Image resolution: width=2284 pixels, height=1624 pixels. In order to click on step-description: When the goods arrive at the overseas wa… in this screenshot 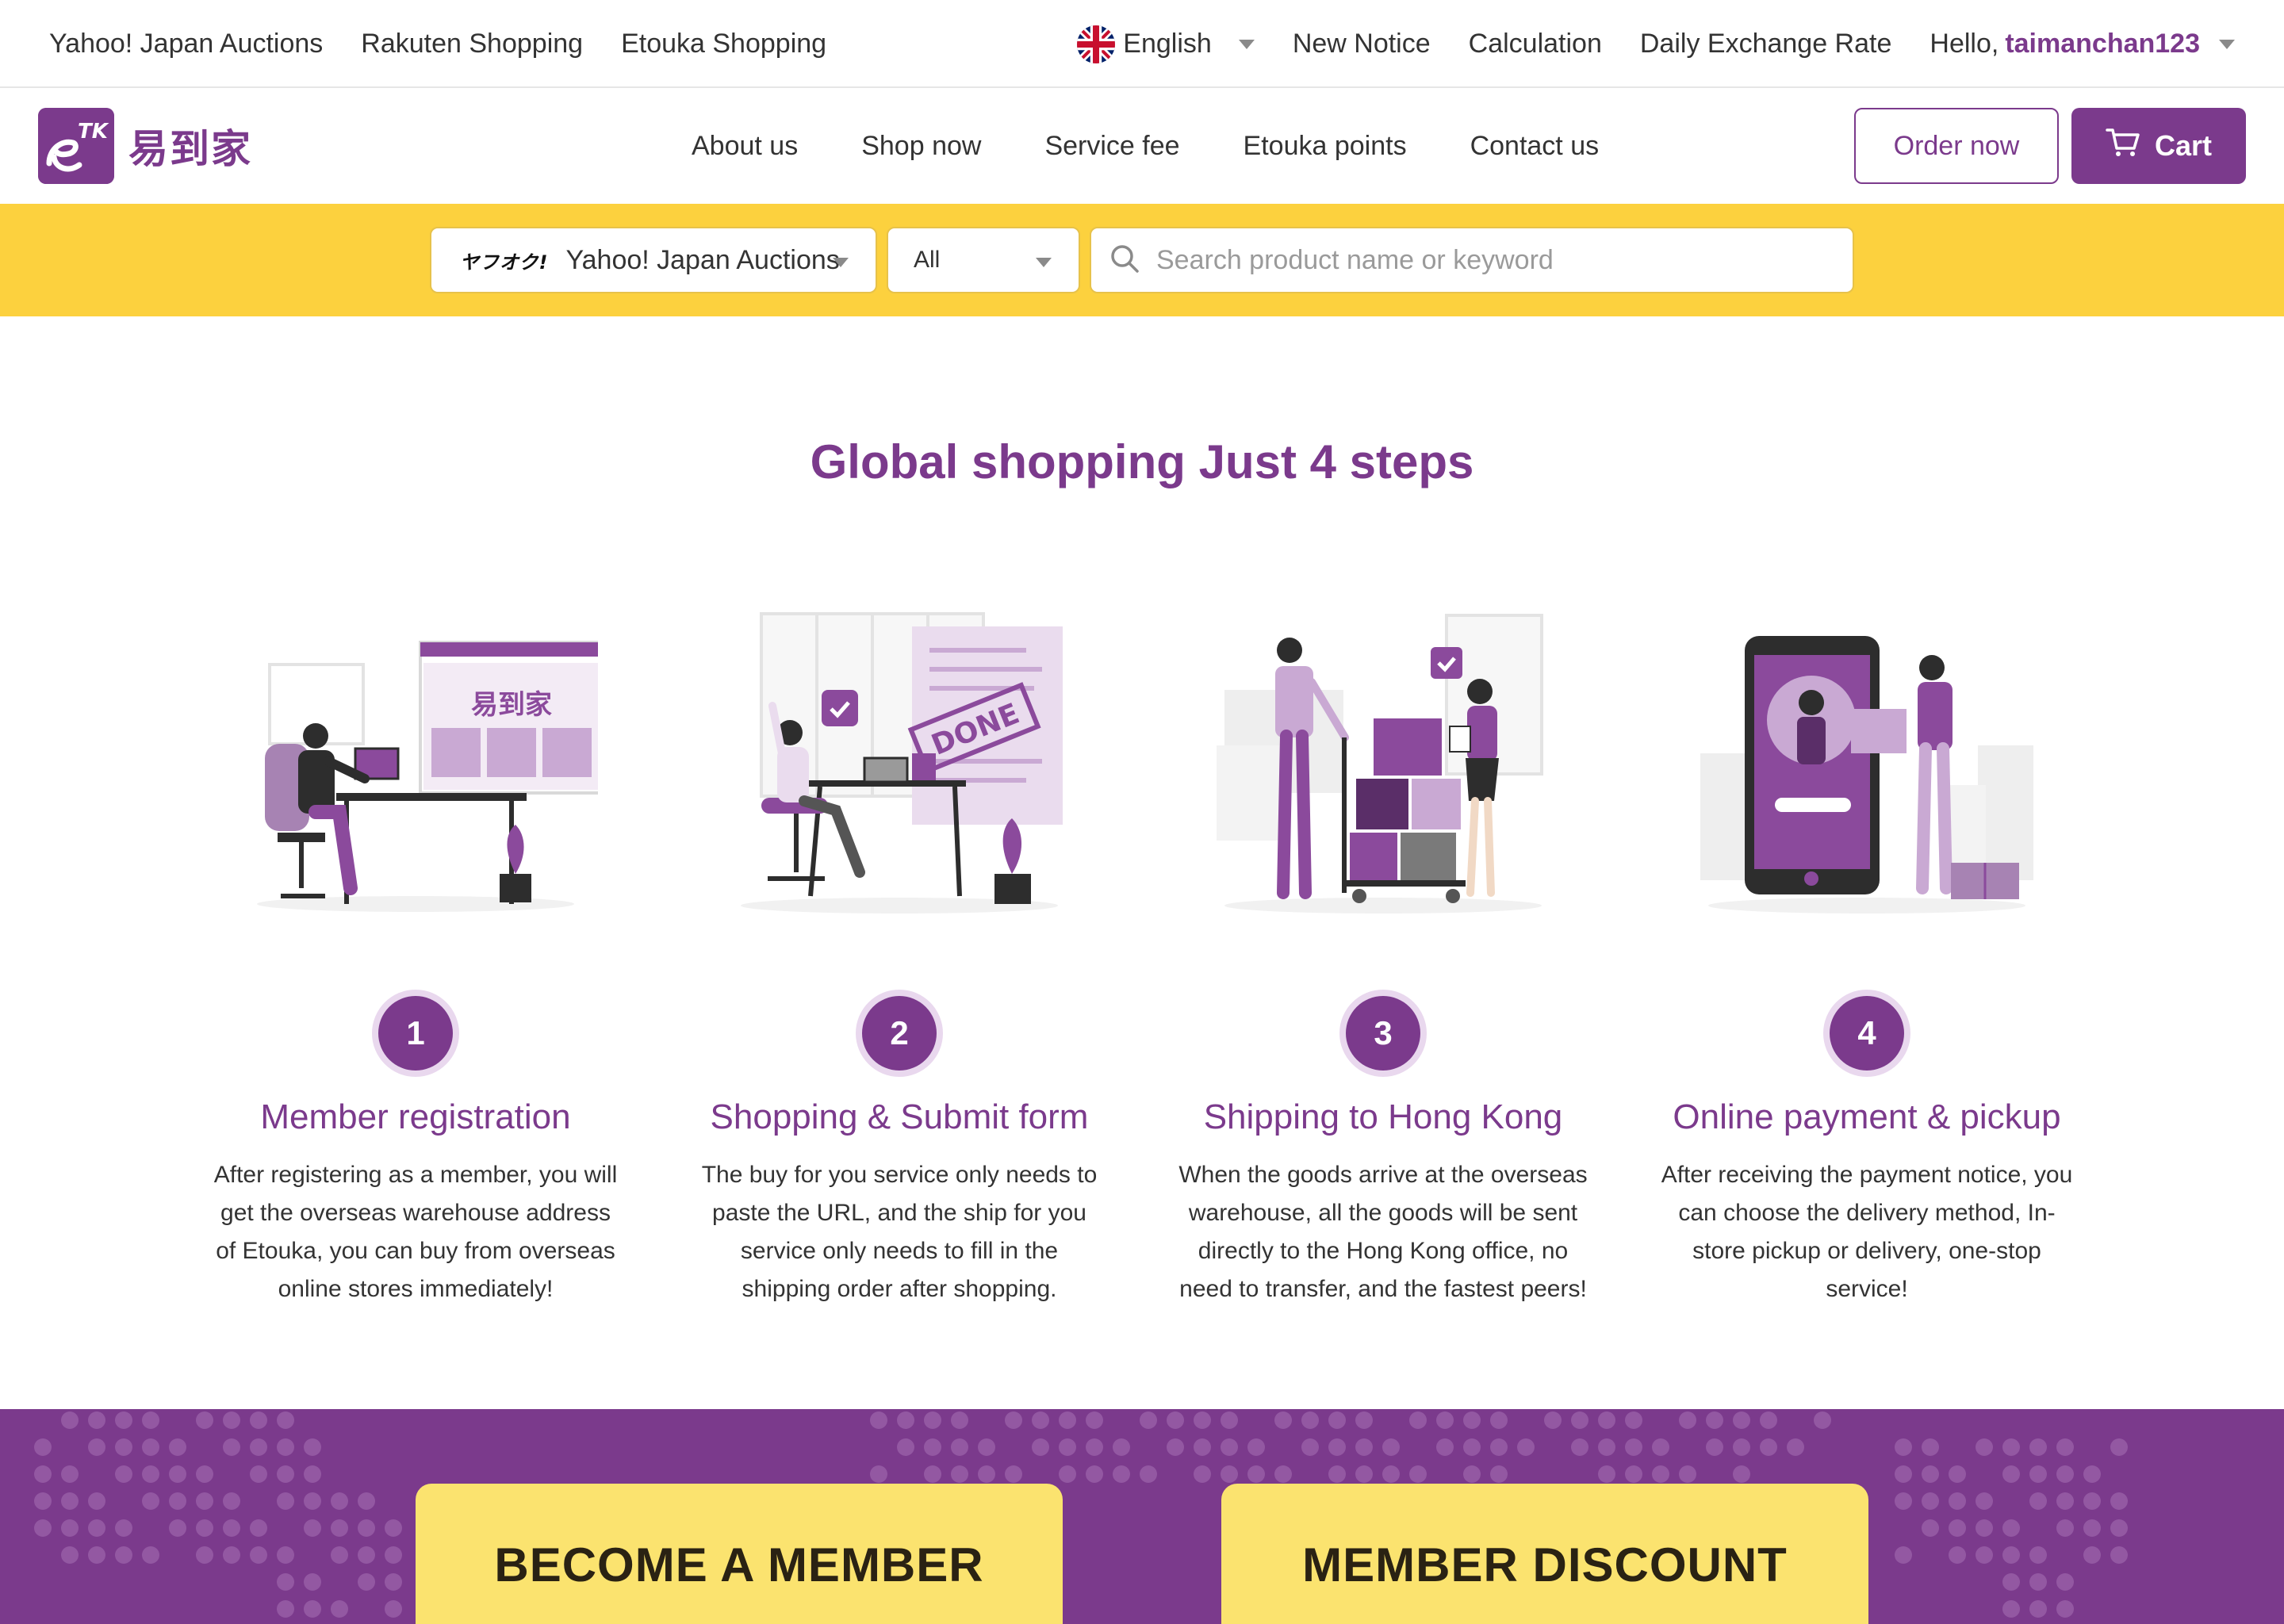, I will do `click(1383, 1232)`.